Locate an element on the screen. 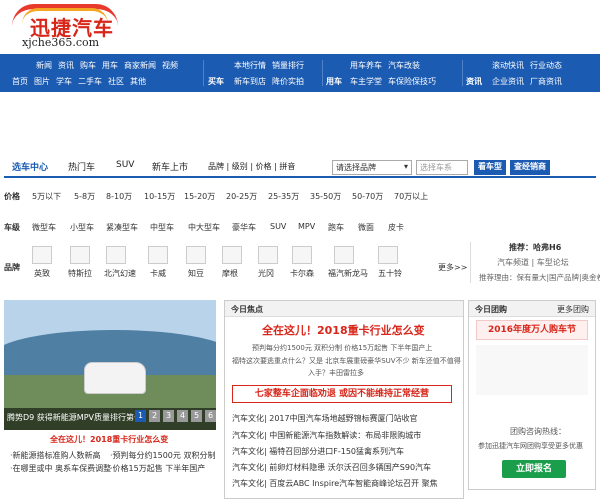 The image size is (600, 499). brand-name: 北汽幻速 is located at coordinates (120, 273).